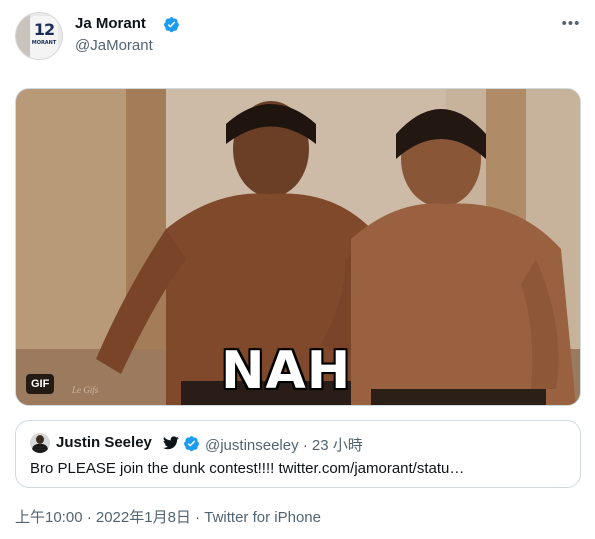 The width and height of the screenshot is (595, 539). I want to click on avatar-jersey-name: MORANT, so click(44, 43).